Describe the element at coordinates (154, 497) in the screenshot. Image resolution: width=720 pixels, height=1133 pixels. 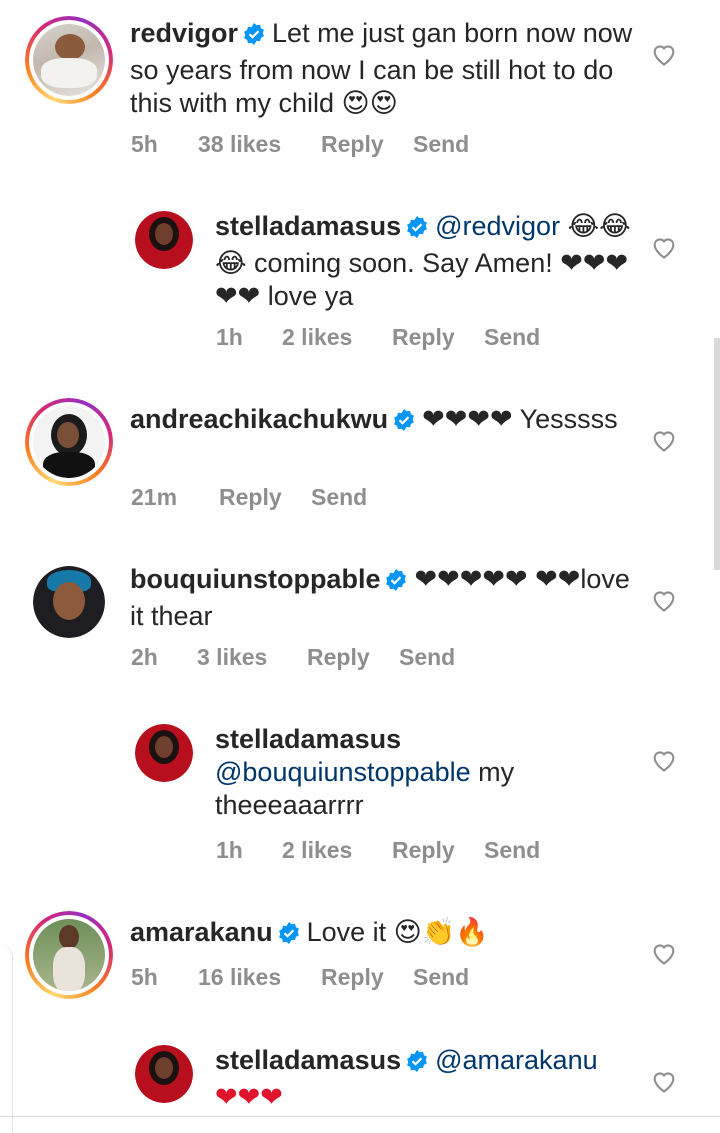
I see `comment-time: 21m` at that location.